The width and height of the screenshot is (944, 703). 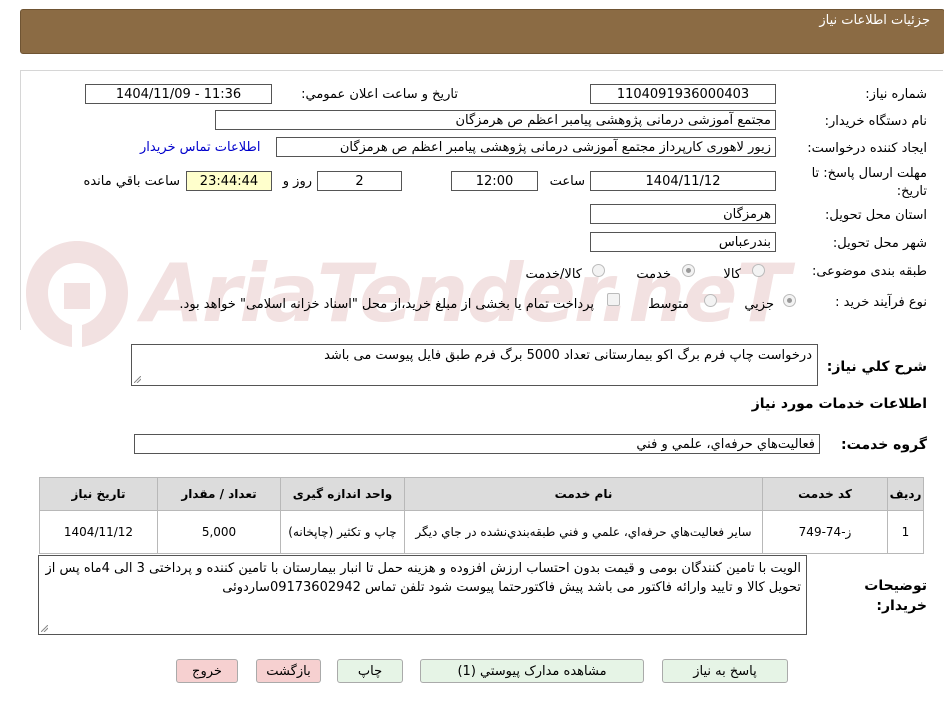 What do you see at coordinates (758, 270) in the screenshot?
I see `category-goods-radio` at bounding box center [758, 270].